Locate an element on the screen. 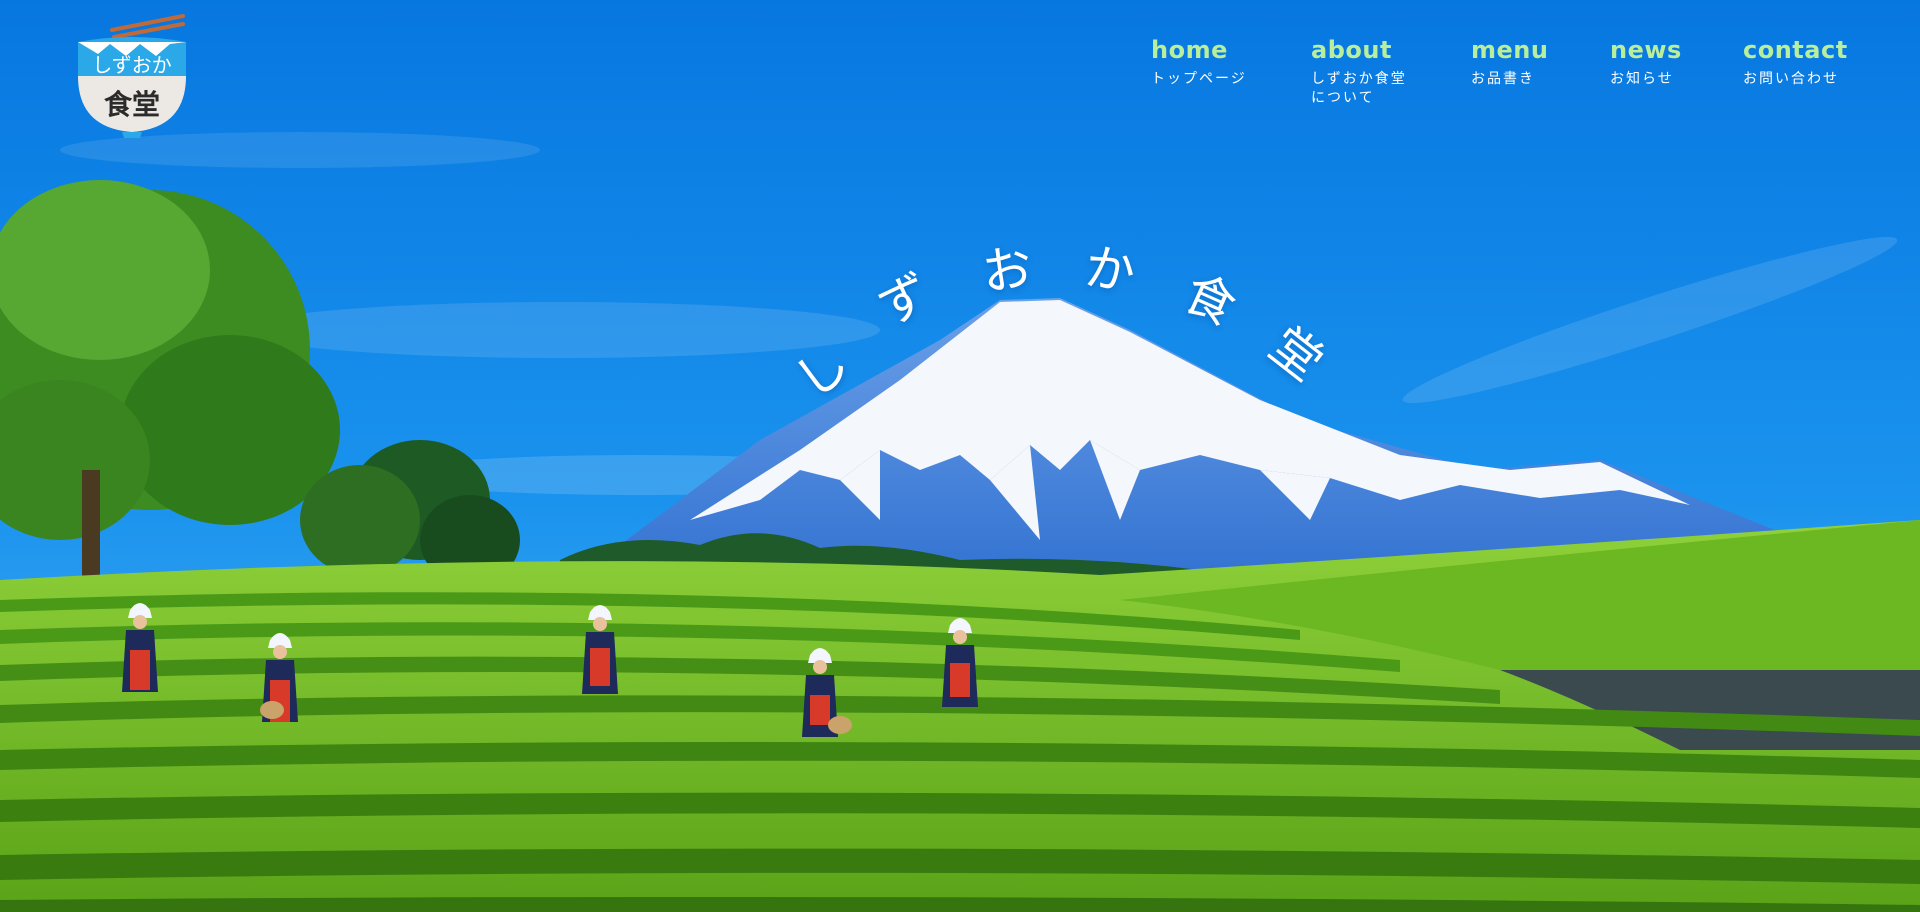 This screenshot has width=1920, height=912. nav-item-home: home トップページ is located at coordinates (1199, 61).